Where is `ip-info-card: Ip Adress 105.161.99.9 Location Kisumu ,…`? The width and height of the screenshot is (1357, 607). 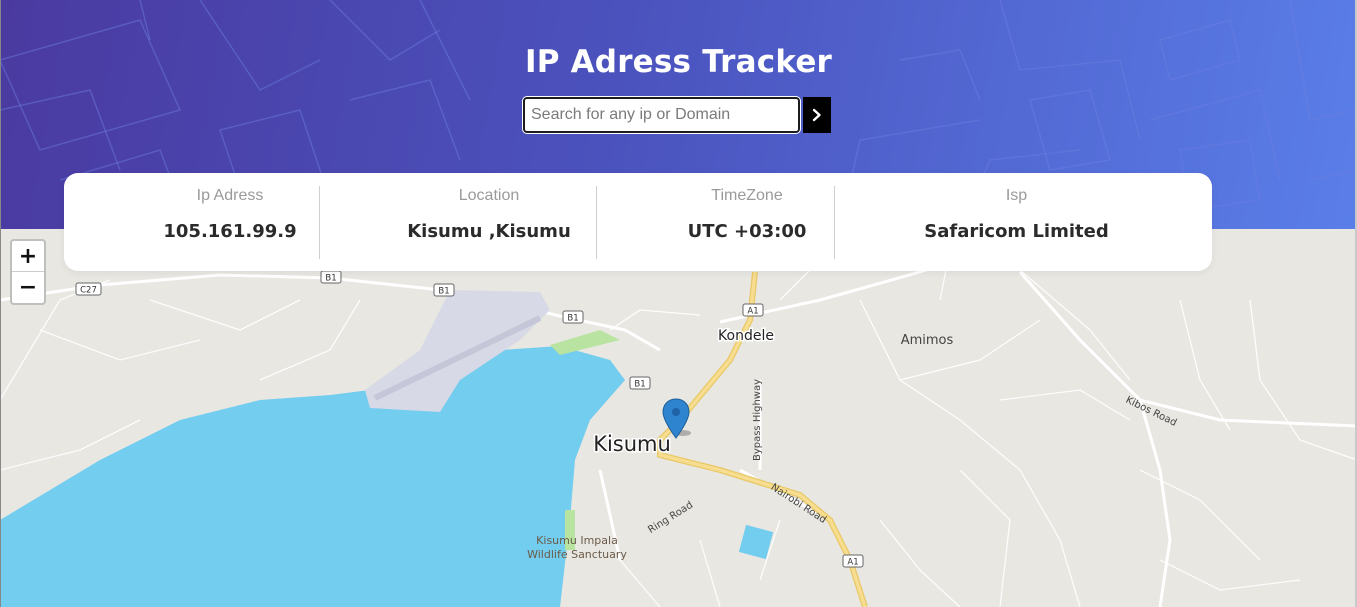 ip-info-card: Ip Adress 105.161.99.9 Location Kisumu ,… is located at coordinates (638, 222).